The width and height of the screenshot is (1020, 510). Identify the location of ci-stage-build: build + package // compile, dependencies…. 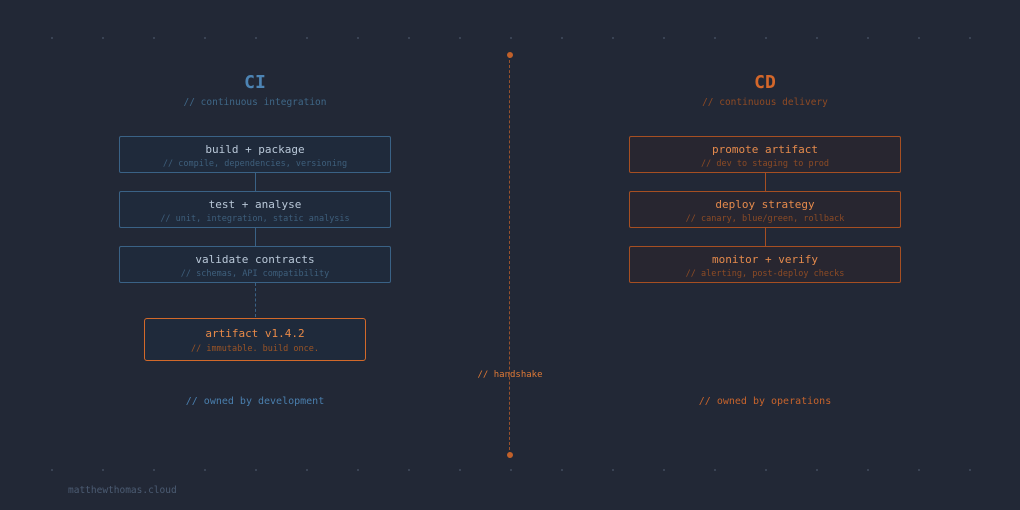
(255, 154).